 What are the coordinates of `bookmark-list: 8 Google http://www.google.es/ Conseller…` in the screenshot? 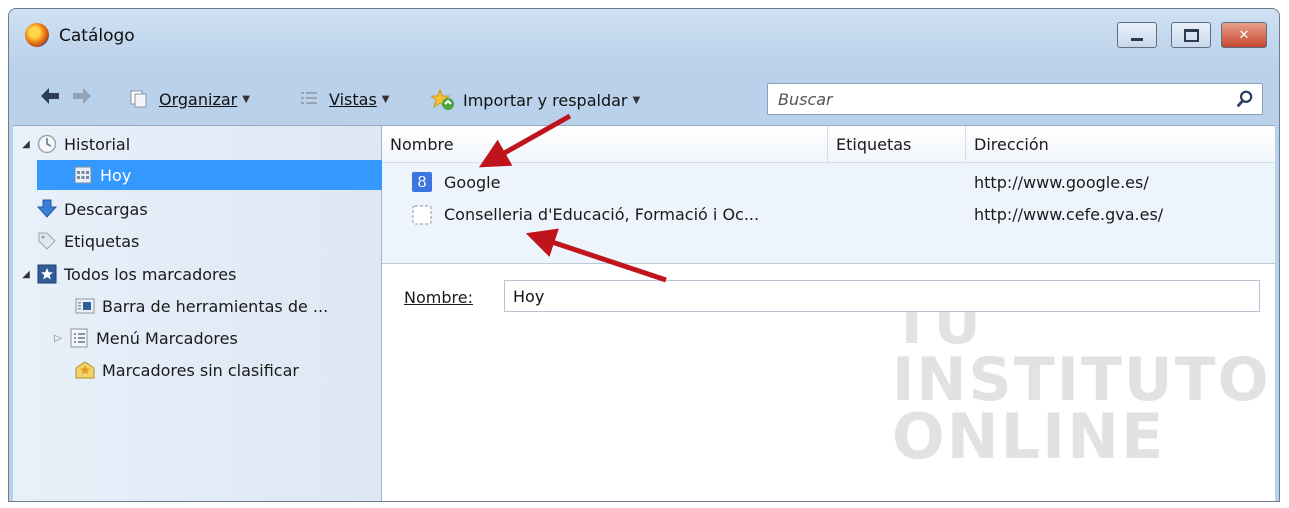 It's located at (828, 213).